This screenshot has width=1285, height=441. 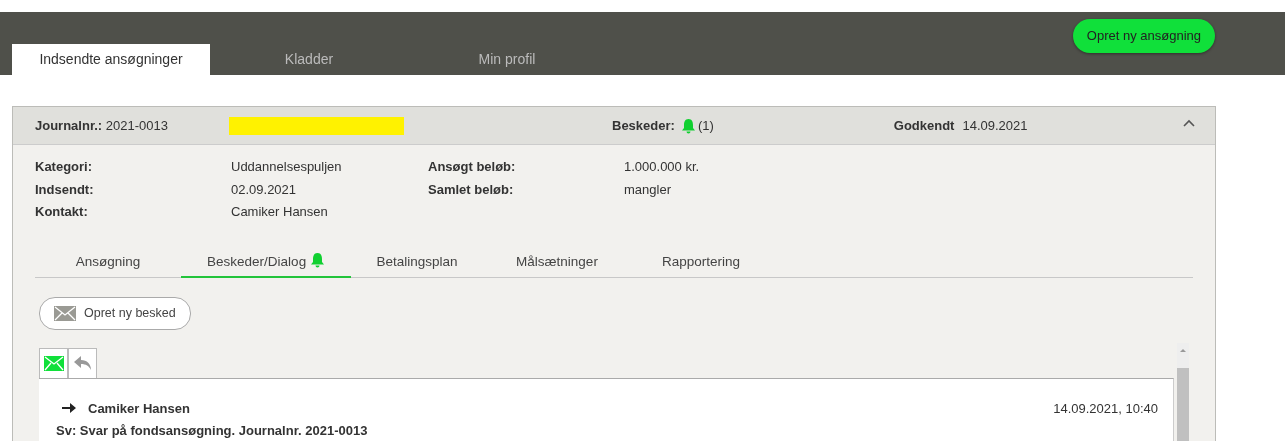 What do you see at coordinates (1189, 123) in the screenshot?
I see `collapse-icon` at bounding box center [1189, 123].